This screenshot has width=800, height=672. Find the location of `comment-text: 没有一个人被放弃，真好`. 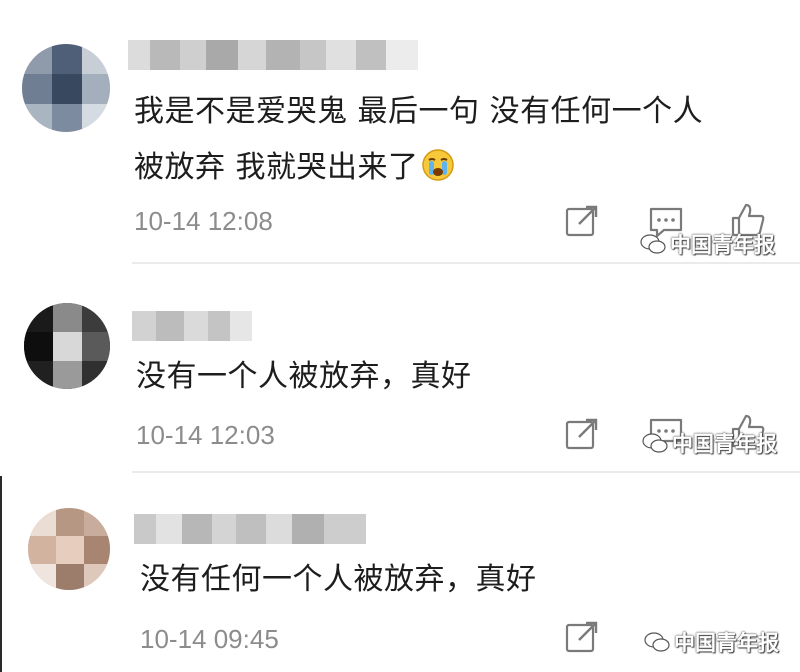

comment-text: 没有一个人被放弃，真好 is located at coordinates (304, 377).